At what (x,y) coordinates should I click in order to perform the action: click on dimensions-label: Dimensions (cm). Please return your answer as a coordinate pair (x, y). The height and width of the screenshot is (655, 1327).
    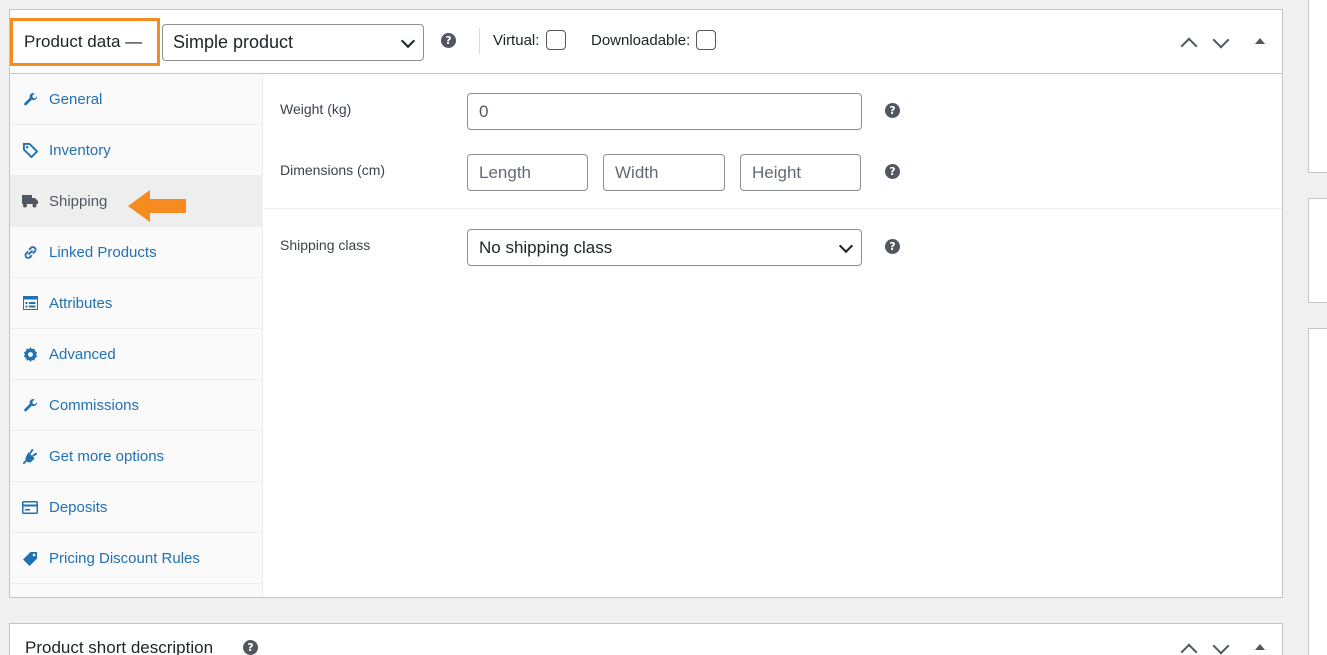
    Looking at the image, I should click on (333, 170).